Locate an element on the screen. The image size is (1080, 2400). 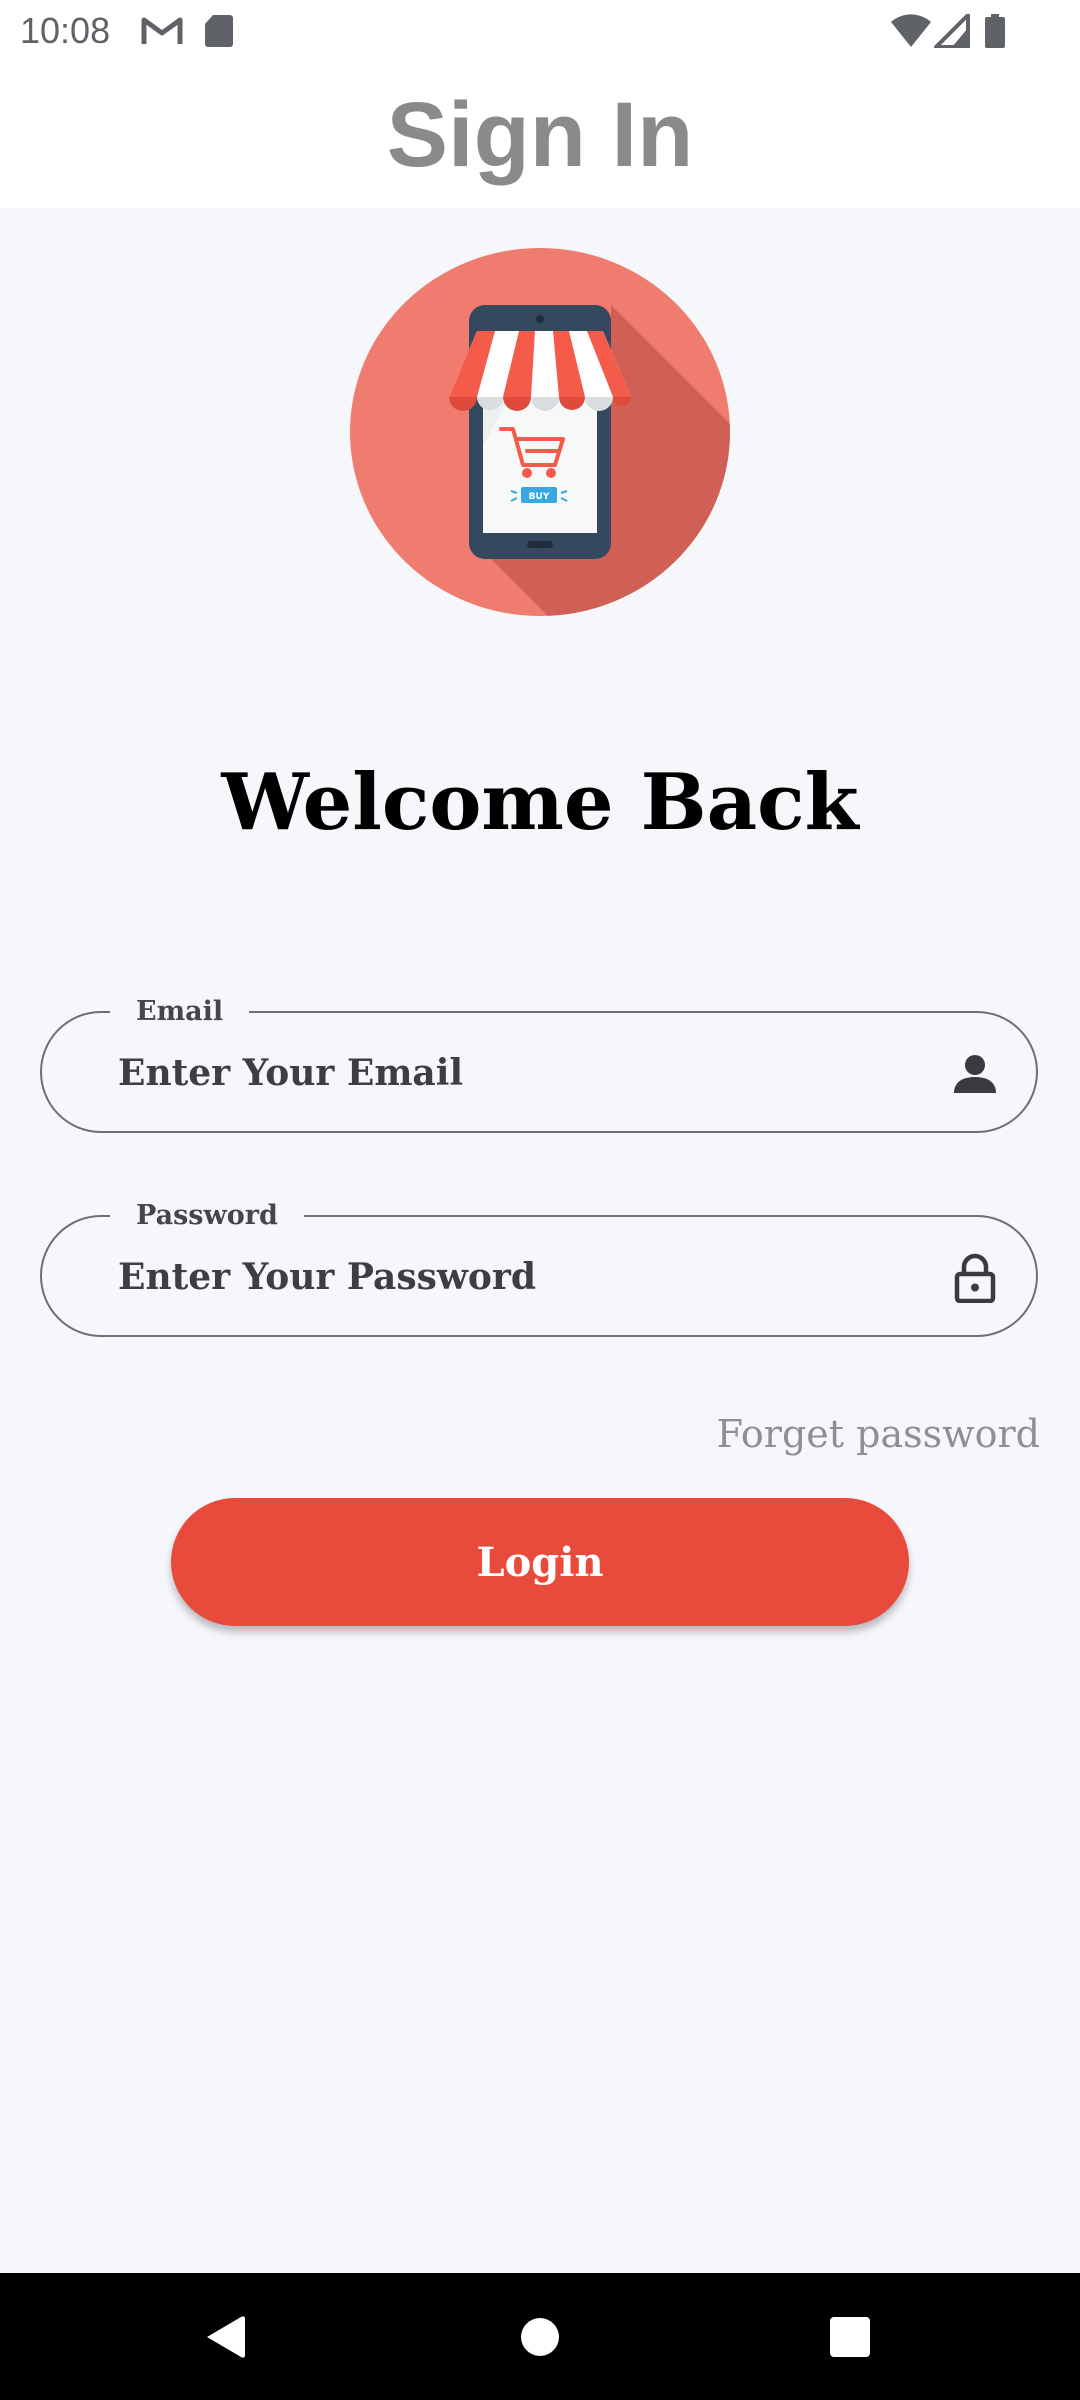
status-time: 10:08 is located at coordinates (65, 30).